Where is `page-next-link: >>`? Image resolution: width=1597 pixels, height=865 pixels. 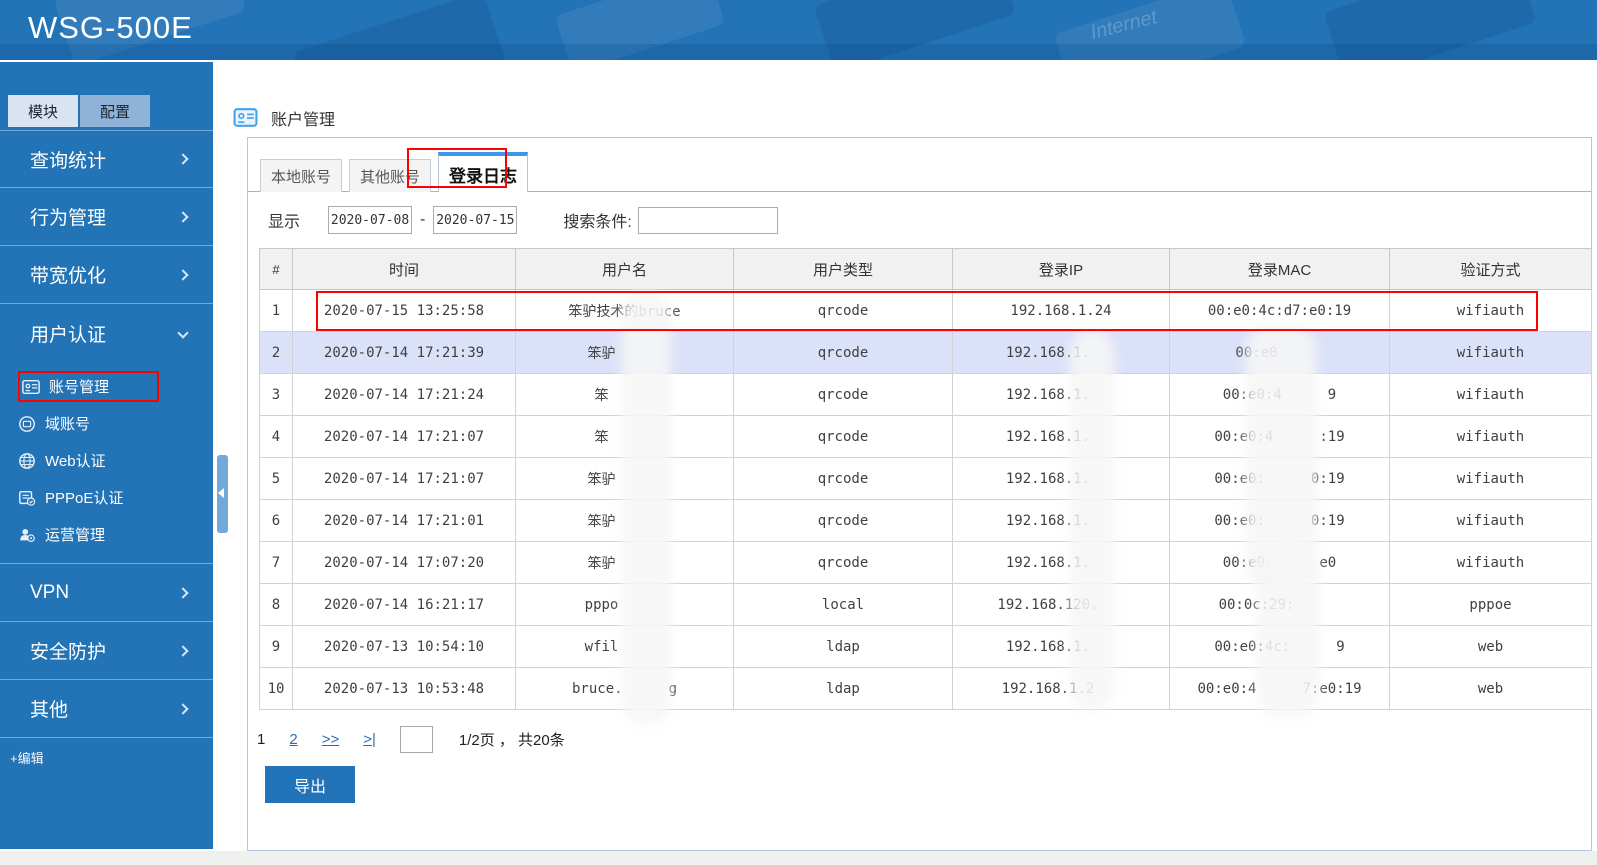 page-next-link: >> is located at coordinates (331, 739).